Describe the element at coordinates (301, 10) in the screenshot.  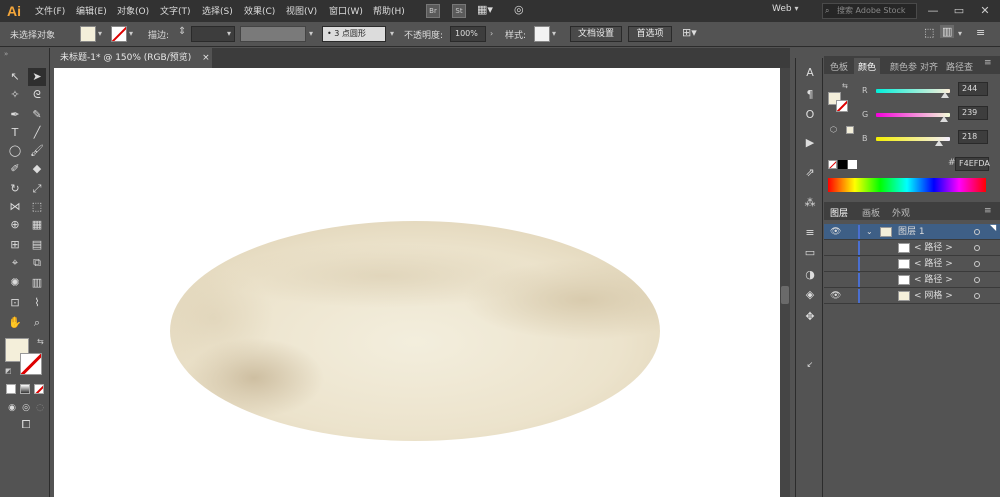
I see `menu-view: 视图(V)` at that location.